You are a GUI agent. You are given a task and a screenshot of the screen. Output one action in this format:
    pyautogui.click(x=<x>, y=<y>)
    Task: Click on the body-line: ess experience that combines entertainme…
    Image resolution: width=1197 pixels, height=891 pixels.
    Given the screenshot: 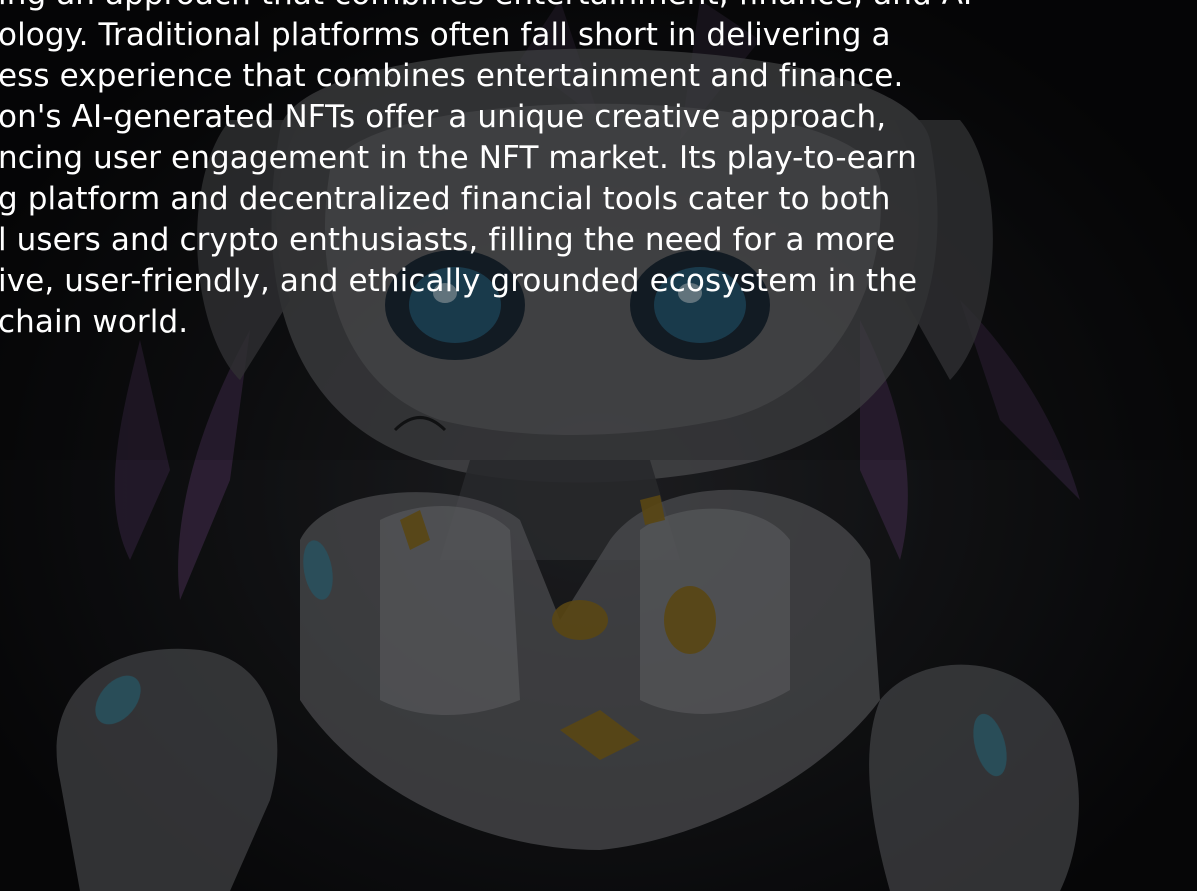 What is the action you would take?
    pyautogui.click(x=452, y=76)
    